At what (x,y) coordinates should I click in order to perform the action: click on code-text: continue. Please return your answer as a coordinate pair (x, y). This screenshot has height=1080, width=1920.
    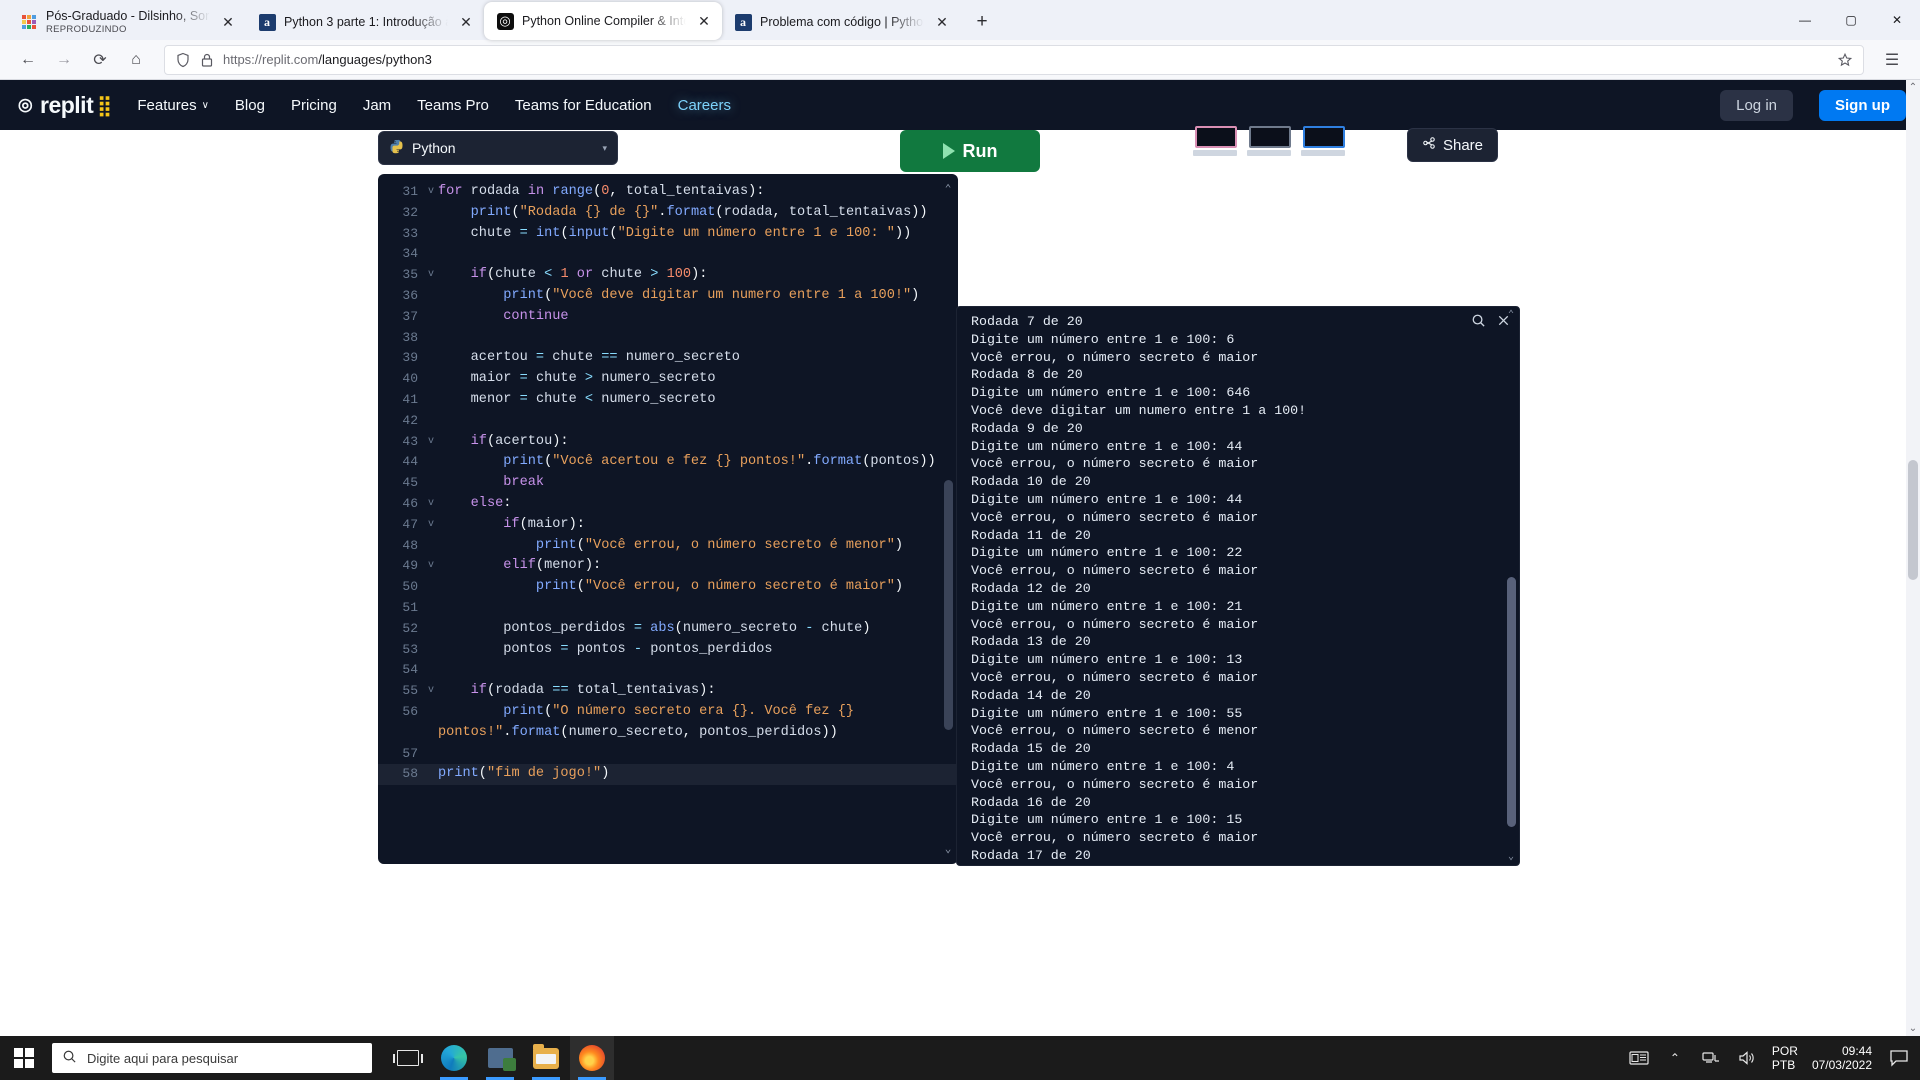
    Looking at the image, I should click on (698, 317).